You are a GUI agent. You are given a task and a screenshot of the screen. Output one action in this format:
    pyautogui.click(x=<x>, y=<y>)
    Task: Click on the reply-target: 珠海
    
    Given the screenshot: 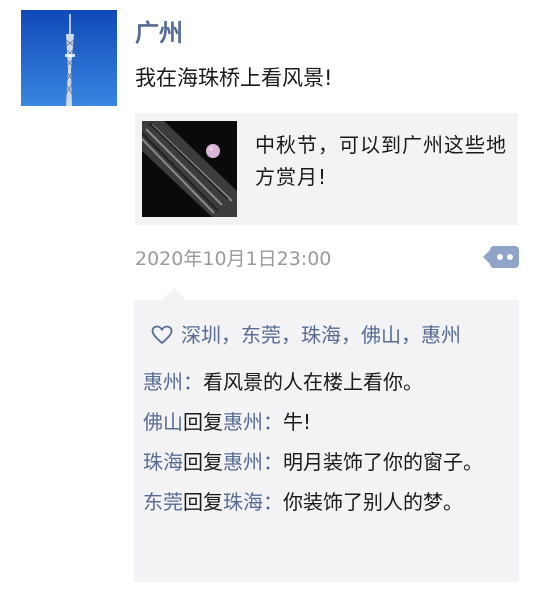 What is the action you would take?
    pyautogui.click(x=243, y=502)
    